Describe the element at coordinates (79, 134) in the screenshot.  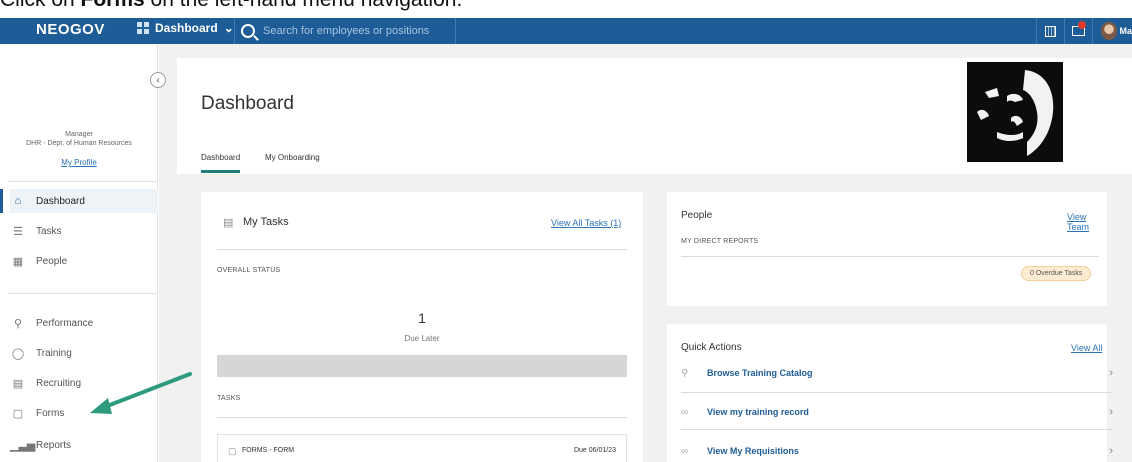
I see `user-role: Manager` at that location.